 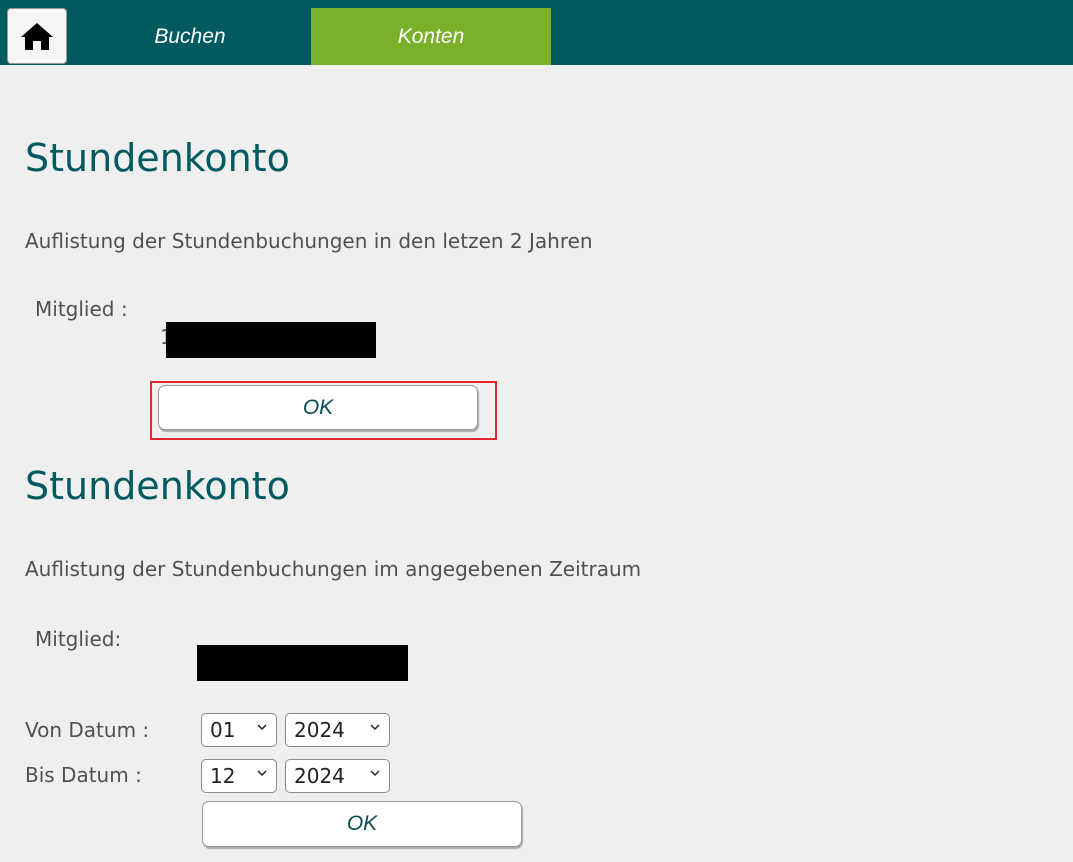 What do you see at coordinates (87, 730) in the screenshot?
I see `from-date-label: Von Datum :` at bounding box center [87, 730].